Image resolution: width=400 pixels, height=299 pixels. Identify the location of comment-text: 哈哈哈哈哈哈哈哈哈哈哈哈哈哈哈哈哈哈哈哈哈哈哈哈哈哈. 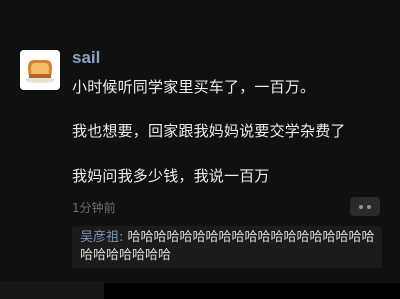
(227, 246).